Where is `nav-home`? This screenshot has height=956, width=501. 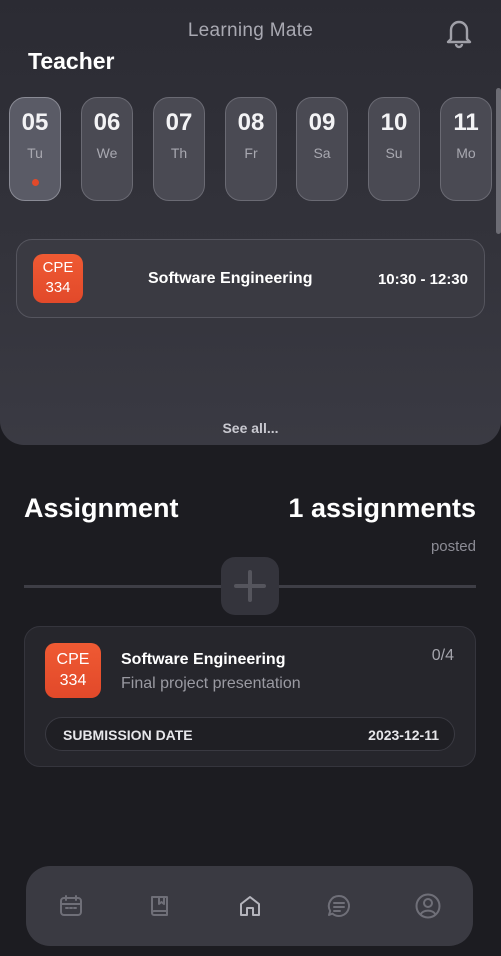 nav-home is located at coordinates (250, 906).